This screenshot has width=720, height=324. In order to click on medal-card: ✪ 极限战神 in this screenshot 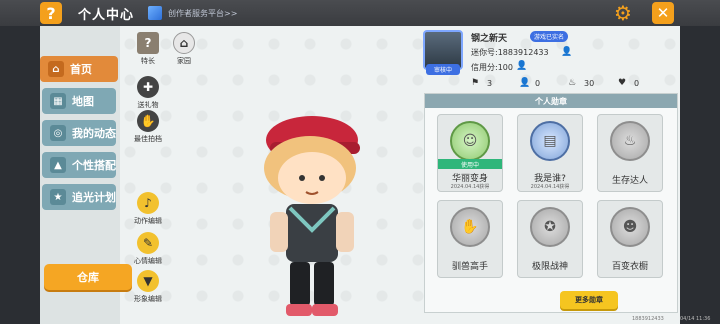, I will do `click(550, 239)`.